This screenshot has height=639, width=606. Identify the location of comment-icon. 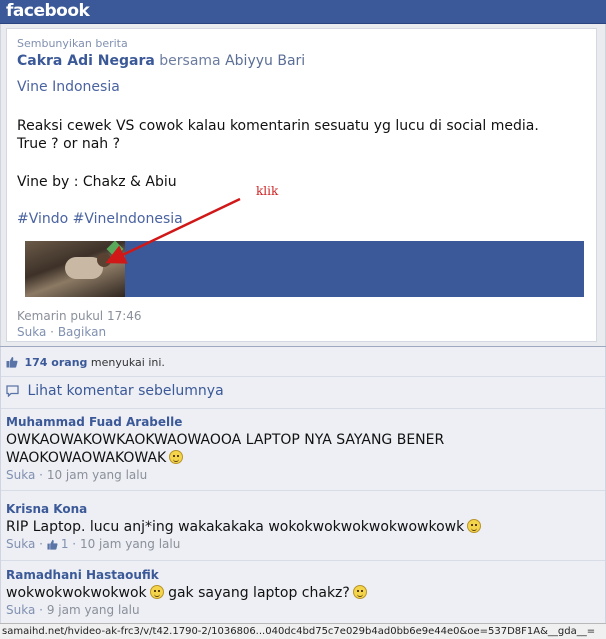
(12, 391).